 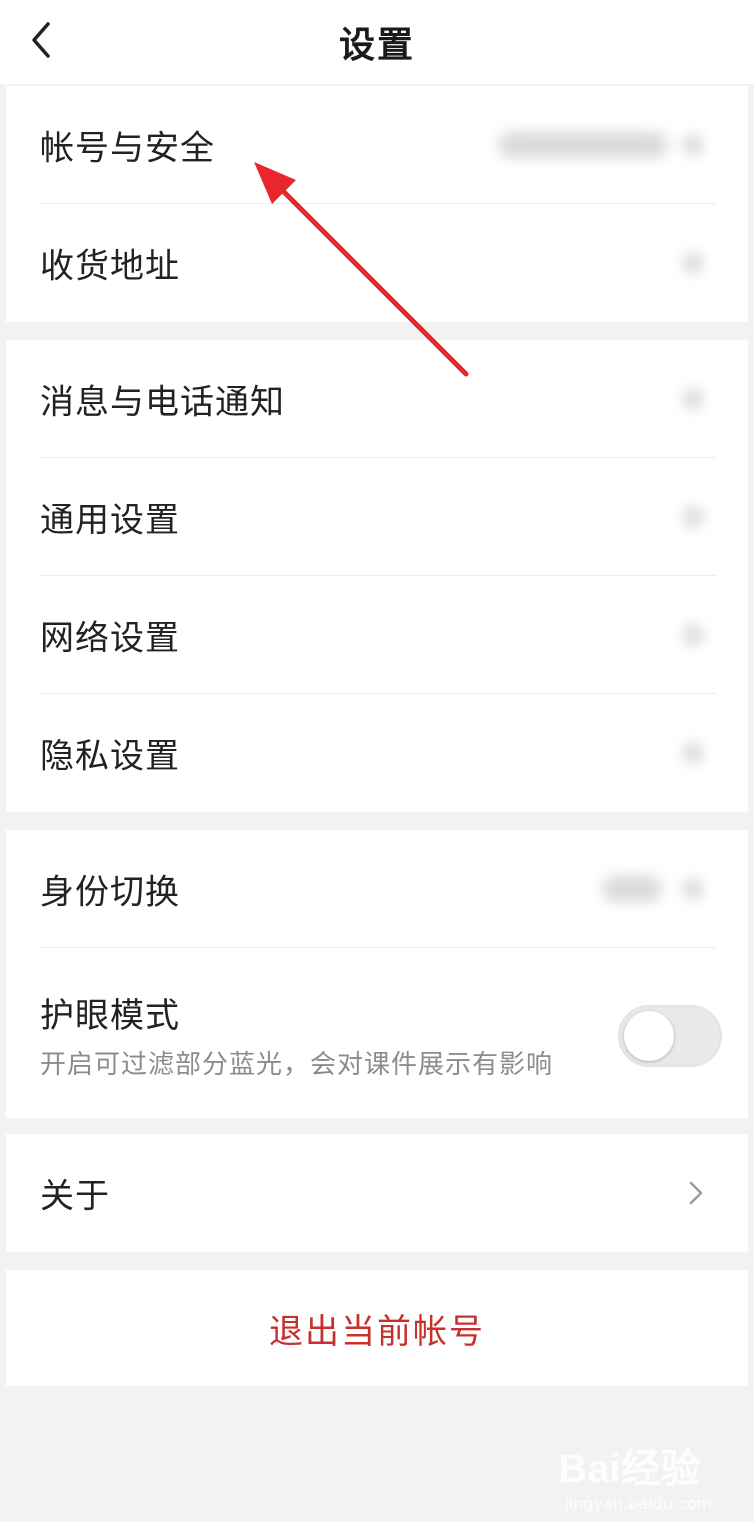 What do you see at coordinates (75, 1196) in the screenshot?
I see `settings-item-label: 关于` at bounding box center [75, 1196].